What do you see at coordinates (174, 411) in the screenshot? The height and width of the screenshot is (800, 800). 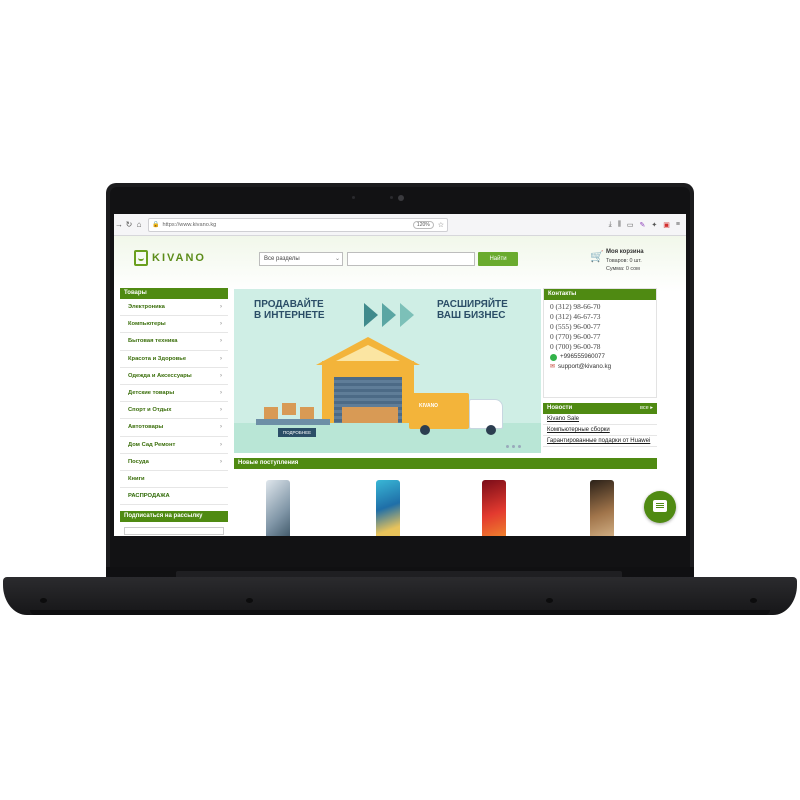 I see `sidebar-item: Спорт и Отдых ›` at bounding box center [174, 411].